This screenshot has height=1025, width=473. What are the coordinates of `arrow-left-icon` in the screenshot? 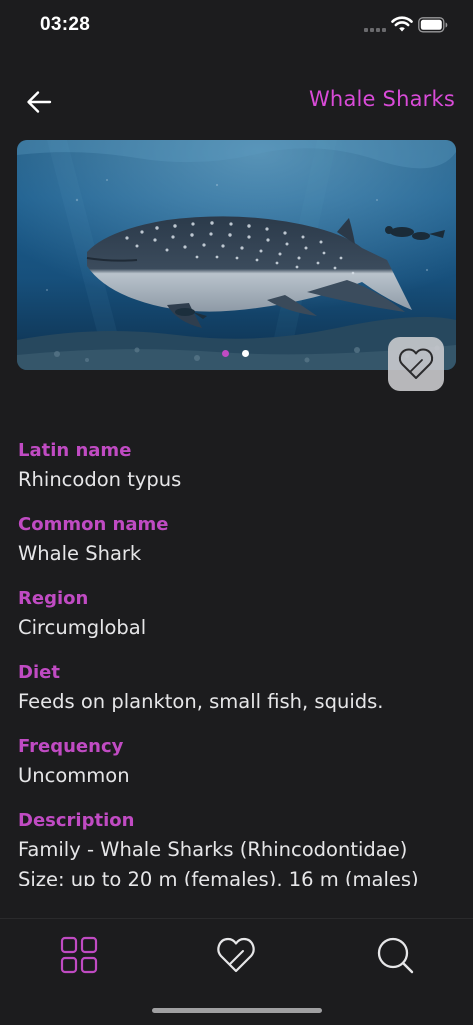 It's located at (39, 102).